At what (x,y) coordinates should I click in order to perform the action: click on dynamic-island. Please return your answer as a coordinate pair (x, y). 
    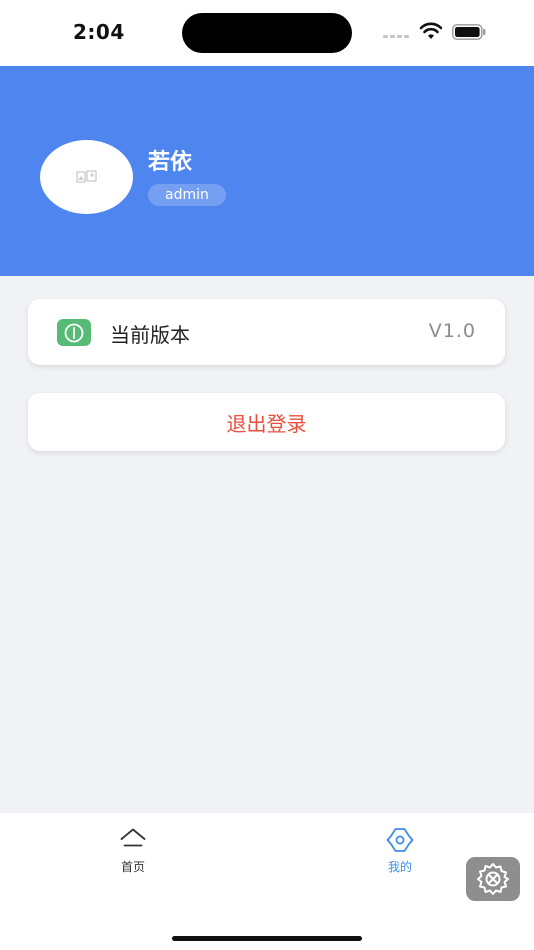
    Looking at the image, I should click on (267, 33).